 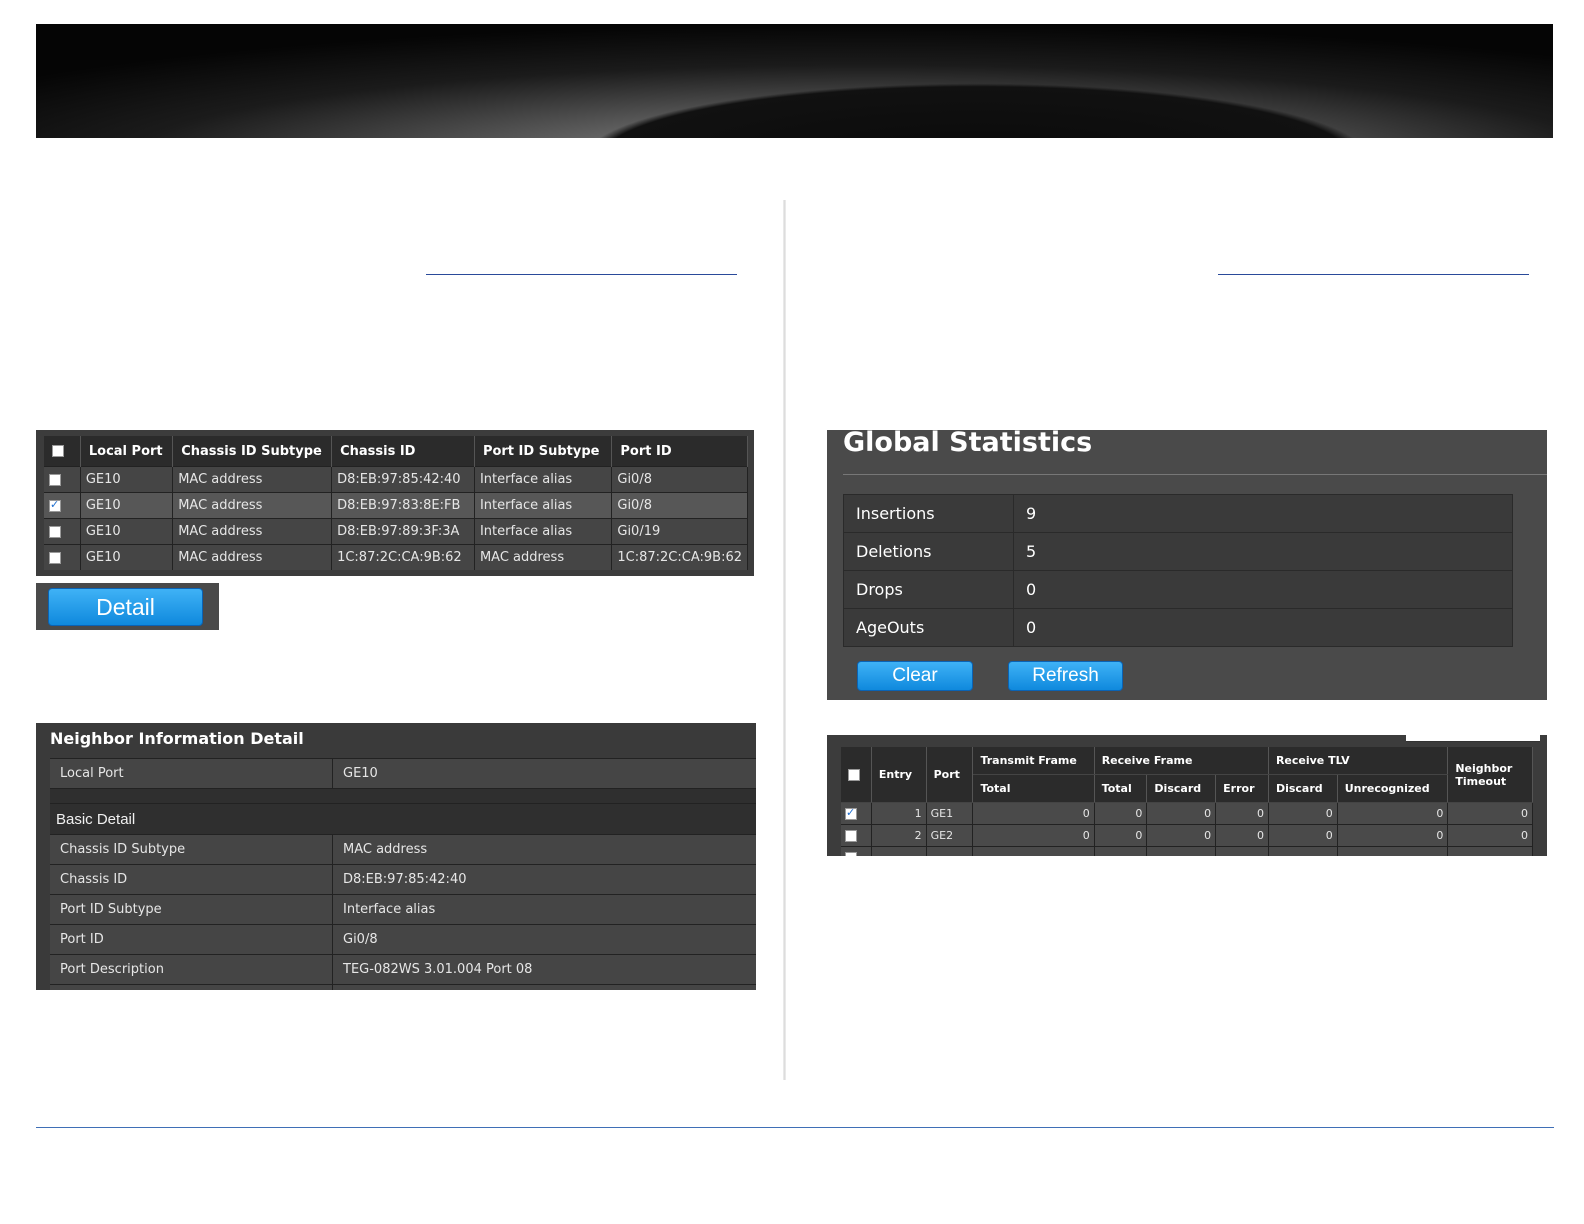 What do you see at coordinates (679, 557) in the screenshot?
I see `port-id-cell: 1C:87:2C:CA:9B:62` at bounding box center [679, 557].